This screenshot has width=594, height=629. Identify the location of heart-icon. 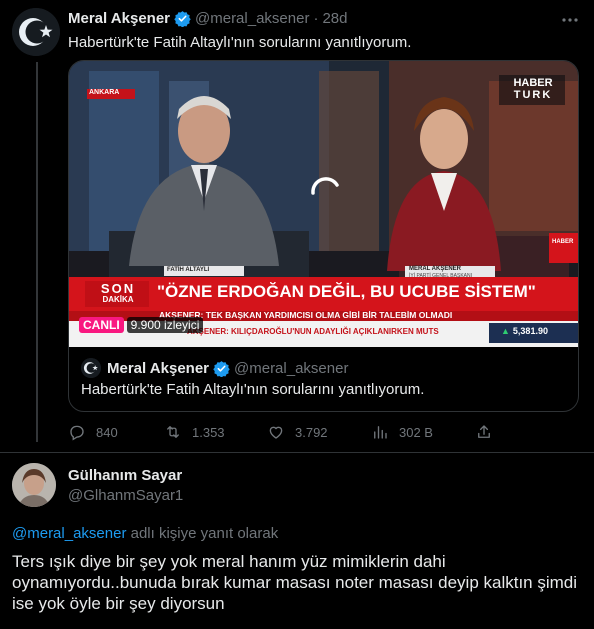
(276, 432).